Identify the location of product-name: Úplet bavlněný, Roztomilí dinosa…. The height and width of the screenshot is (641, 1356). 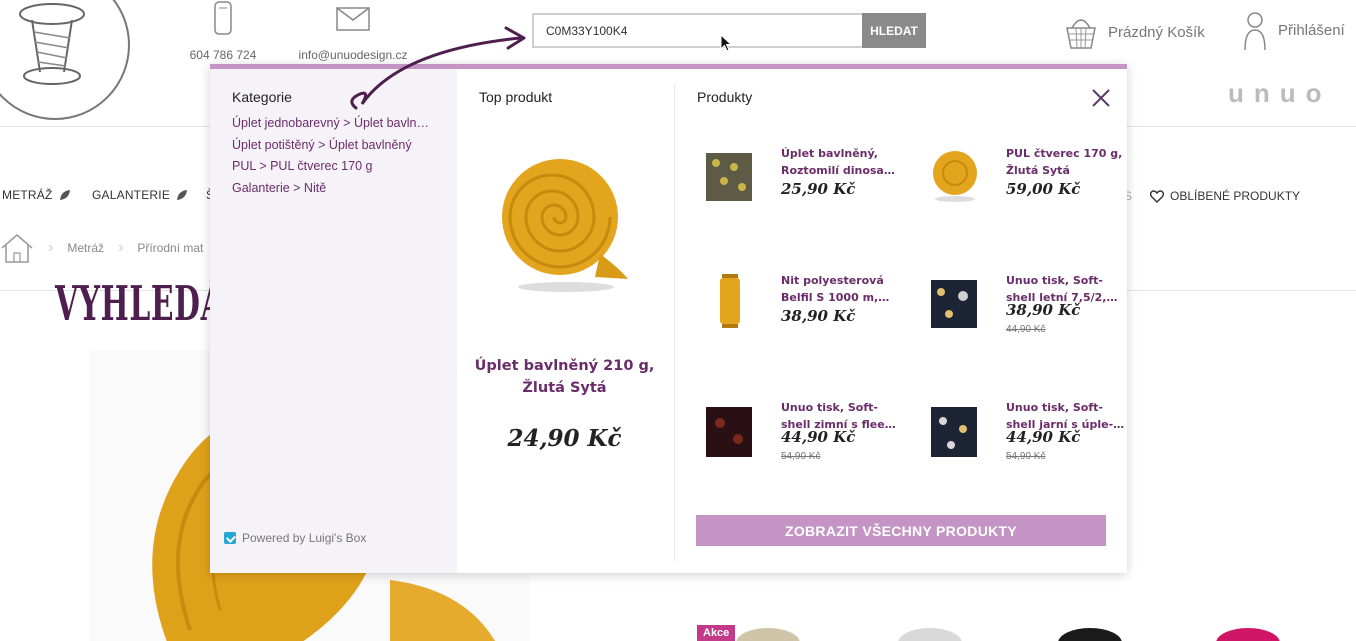
(845, 162).